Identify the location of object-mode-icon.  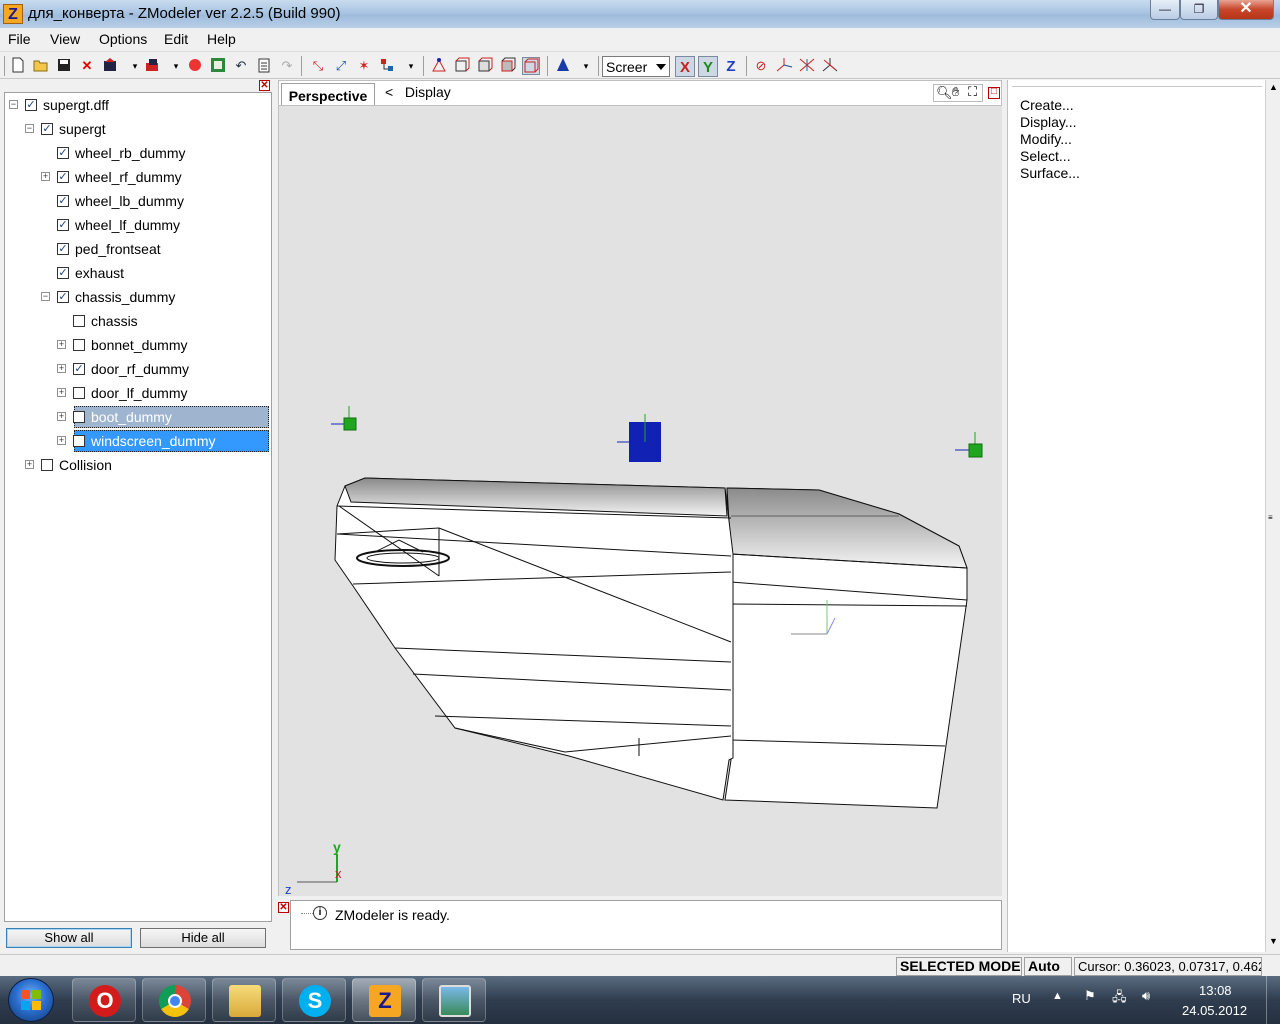
(508, 66).